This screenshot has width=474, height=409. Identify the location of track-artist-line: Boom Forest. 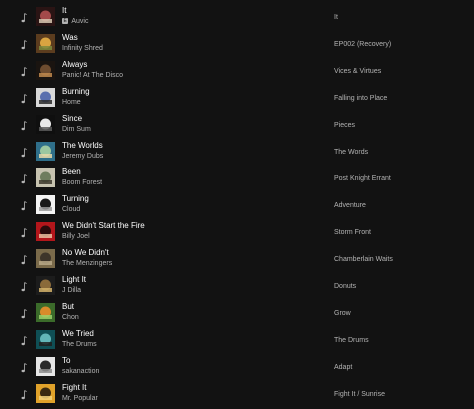
(82, 182).